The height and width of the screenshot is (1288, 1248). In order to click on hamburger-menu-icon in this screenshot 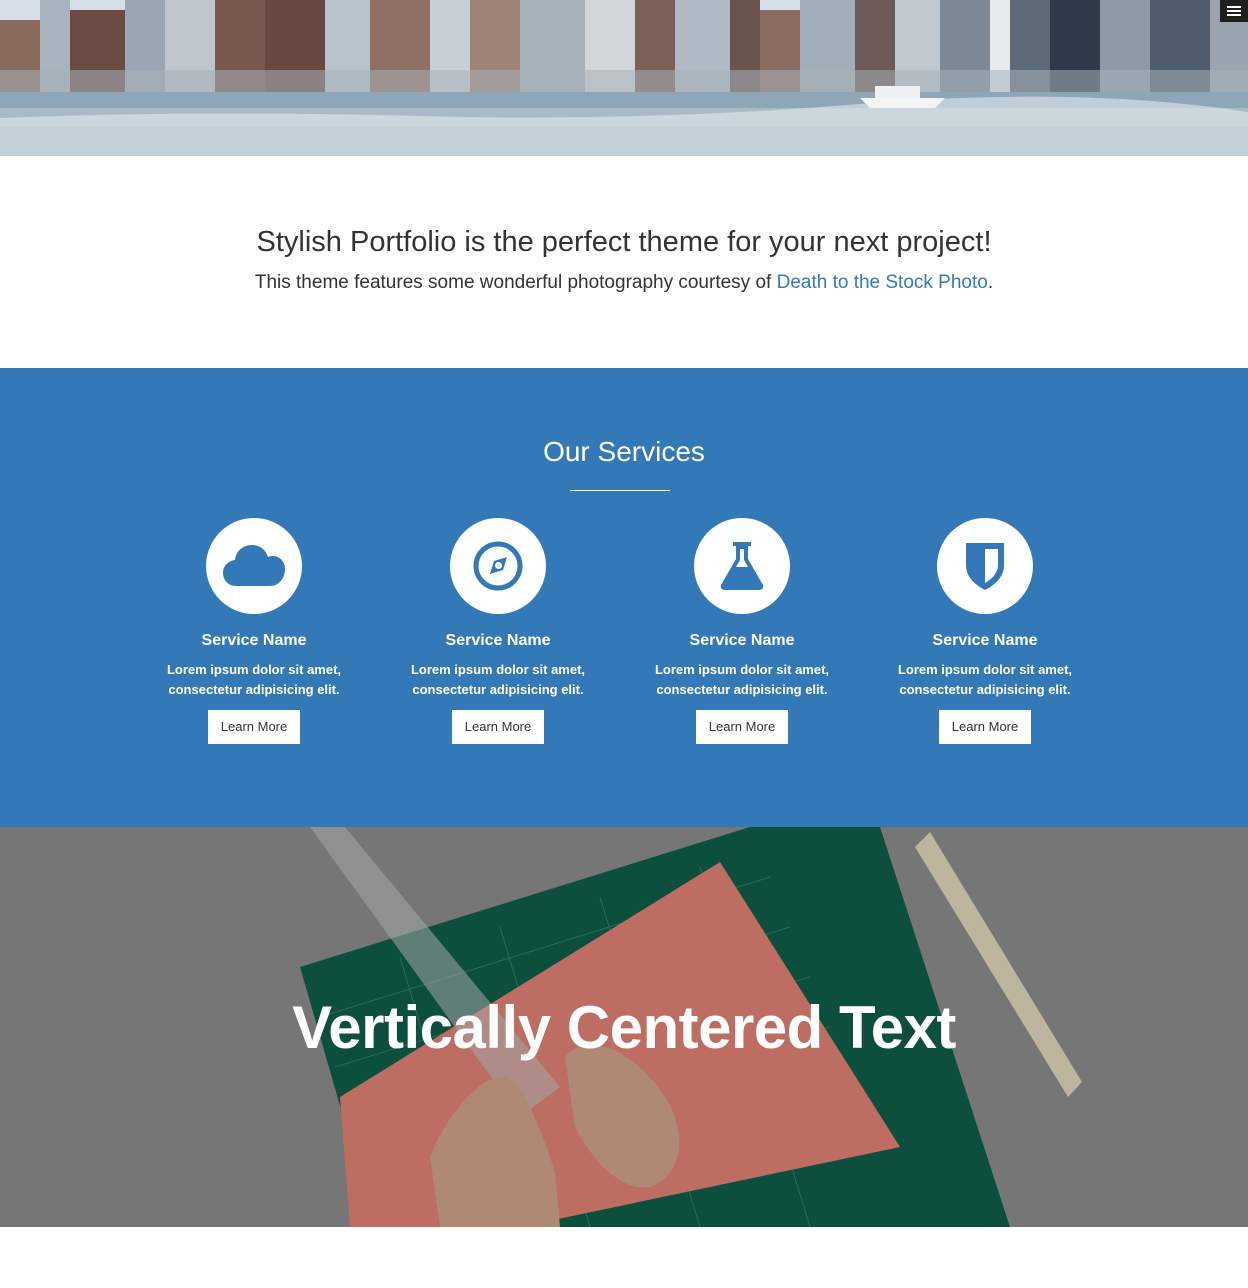, I will do `click(1234, 11)`.